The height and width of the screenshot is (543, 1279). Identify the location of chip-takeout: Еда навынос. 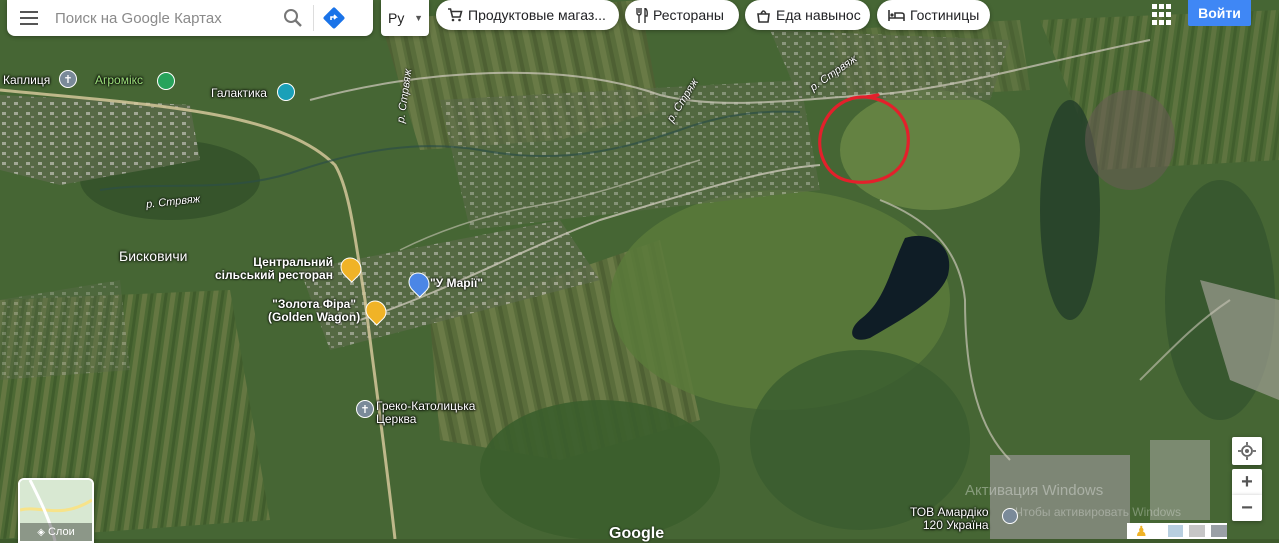
(807, 15).